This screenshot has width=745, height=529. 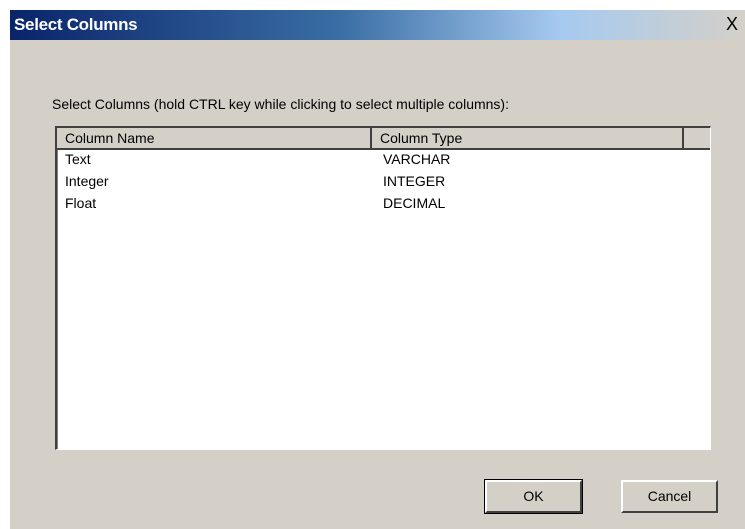 What do you see at coordinates (81, 203) in the screenshot?
I see `cell-column-name: Float` at bounding box center [81, 203].